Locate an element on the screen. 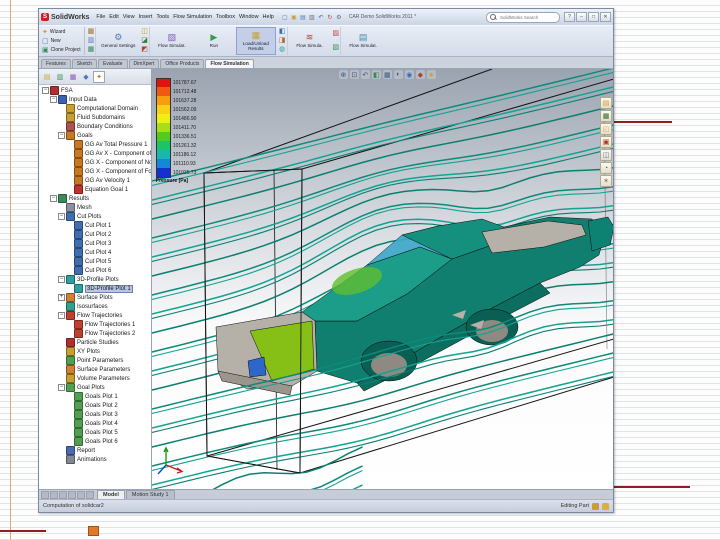  tree-item-gg-av-x-component-of-velocity-1: GG Av X - Component of Velocity 1 is located at coordinates (95, 153).